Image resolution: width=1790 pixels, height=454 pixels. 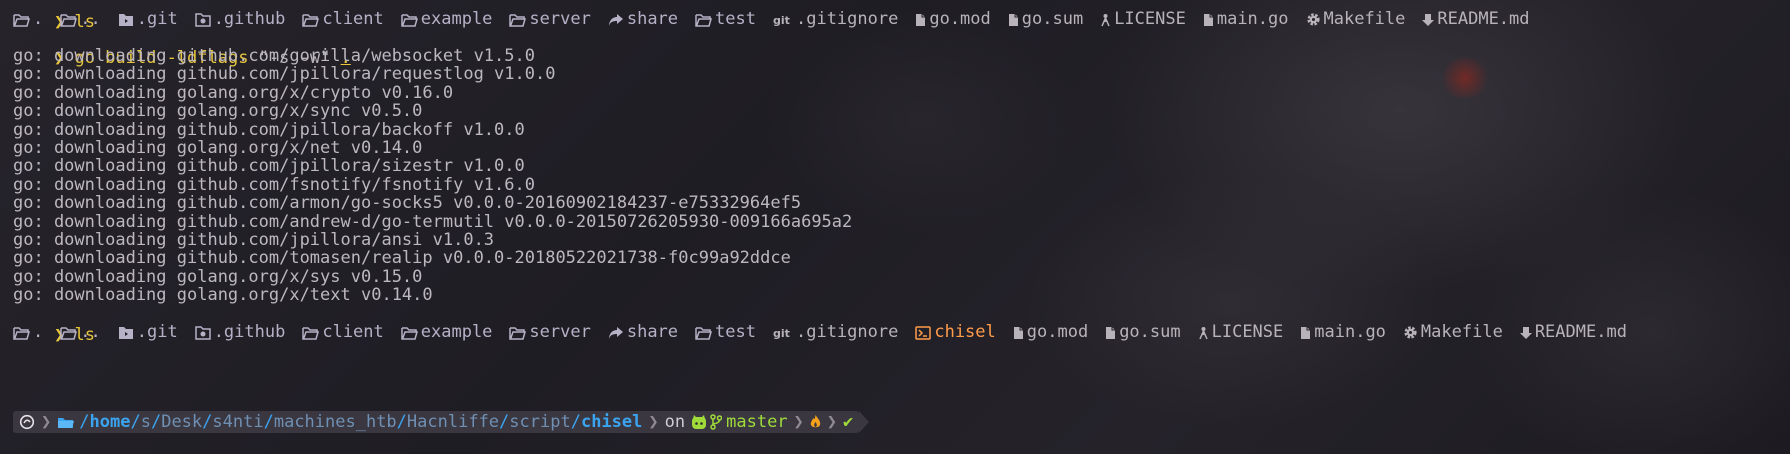 I want to click on ls-entry: .git, so click(x=148, y=332).